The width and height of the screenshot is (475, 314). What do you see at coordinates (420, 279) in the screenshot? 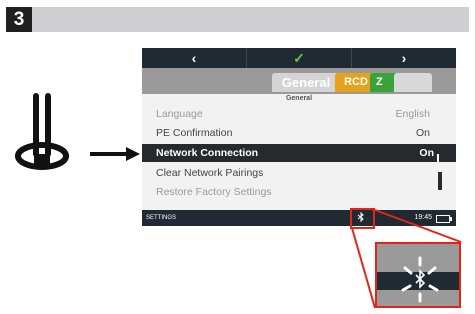
I see `bluetooth-blinking-icon` at bounding box center [420, 279].